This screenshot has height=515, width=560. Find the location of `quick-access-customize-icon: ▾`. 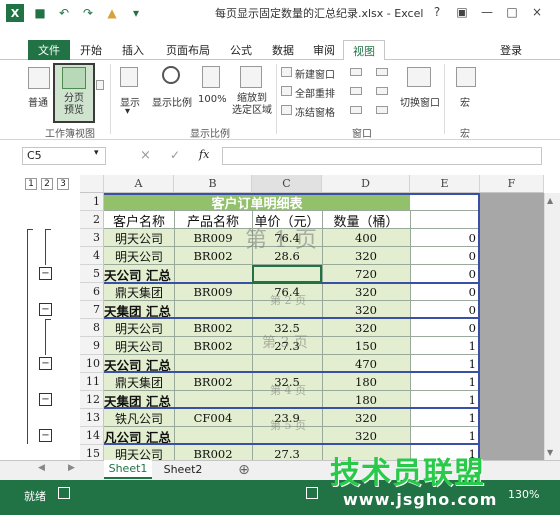

quick-access-customize-icon: ▾ is located at coordinates (136, 13).